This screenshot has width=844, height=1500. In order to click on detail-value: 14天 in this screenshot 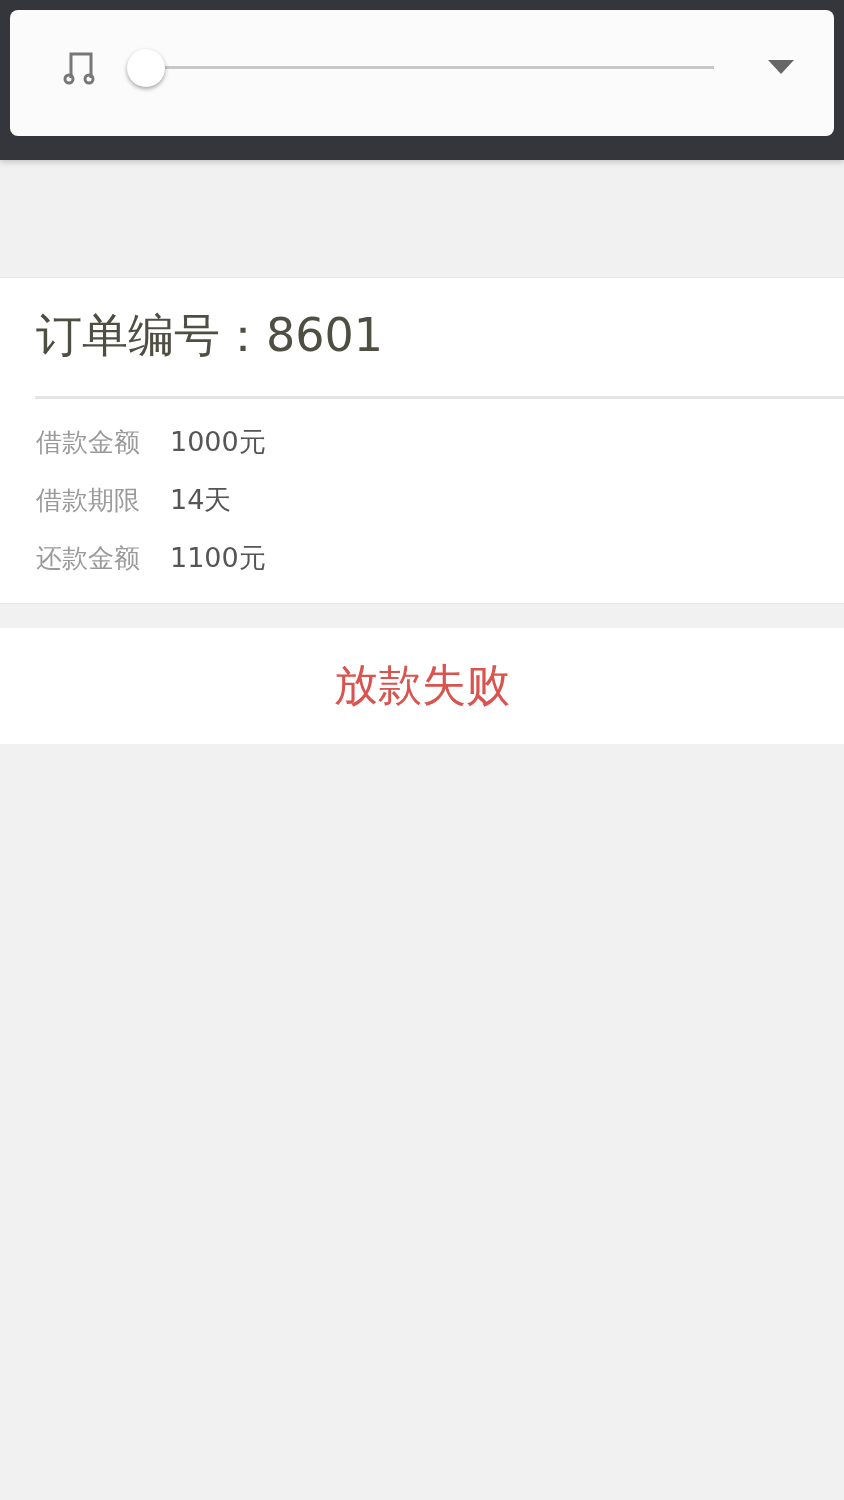, I will do `click(201, 499)`.